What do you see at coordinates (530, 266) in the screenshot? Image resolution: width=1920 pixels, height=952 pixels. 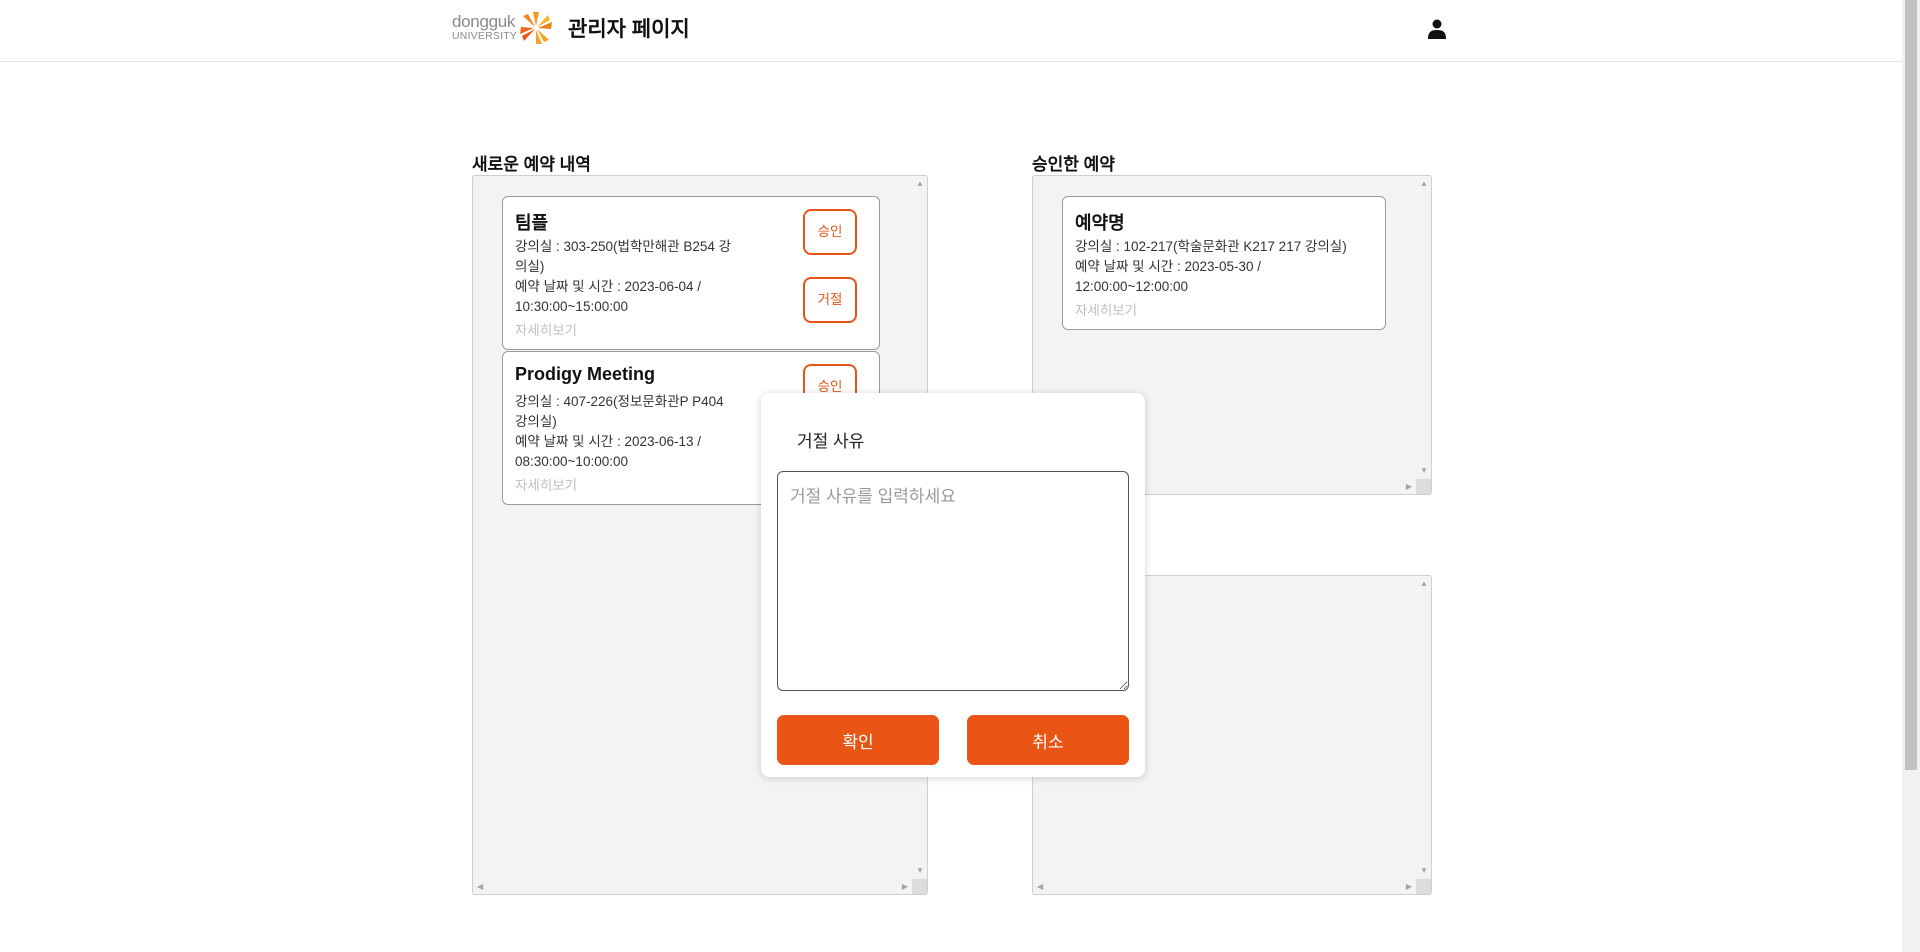 I see `reservation-room-cont: 의실)` at bounding box center [530, 266].